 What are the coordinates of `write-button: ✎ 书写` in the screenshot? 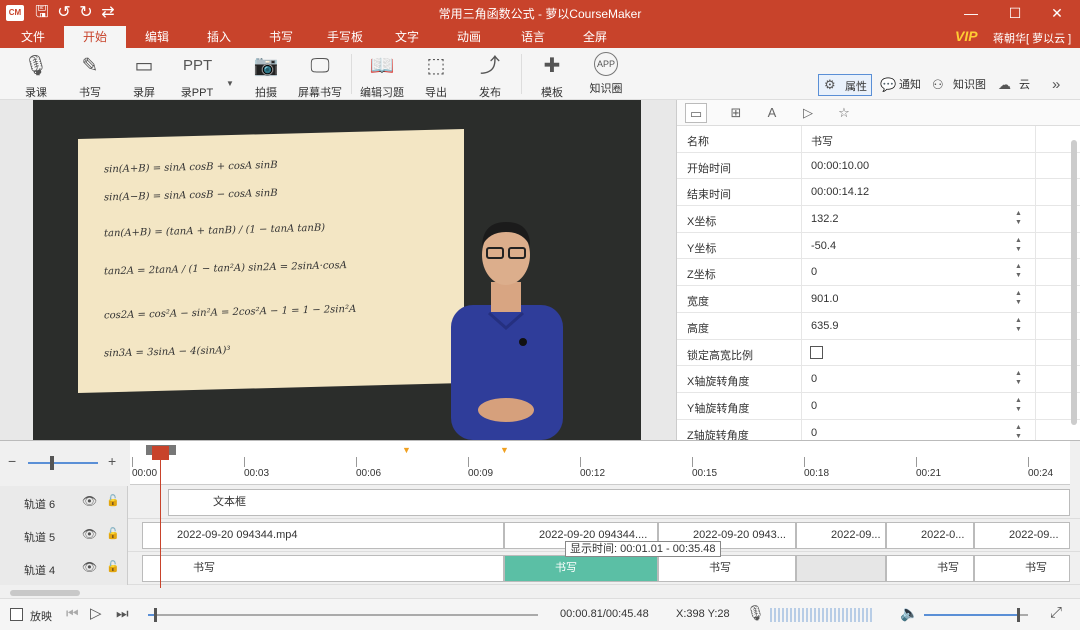 It's located at (90, 74).